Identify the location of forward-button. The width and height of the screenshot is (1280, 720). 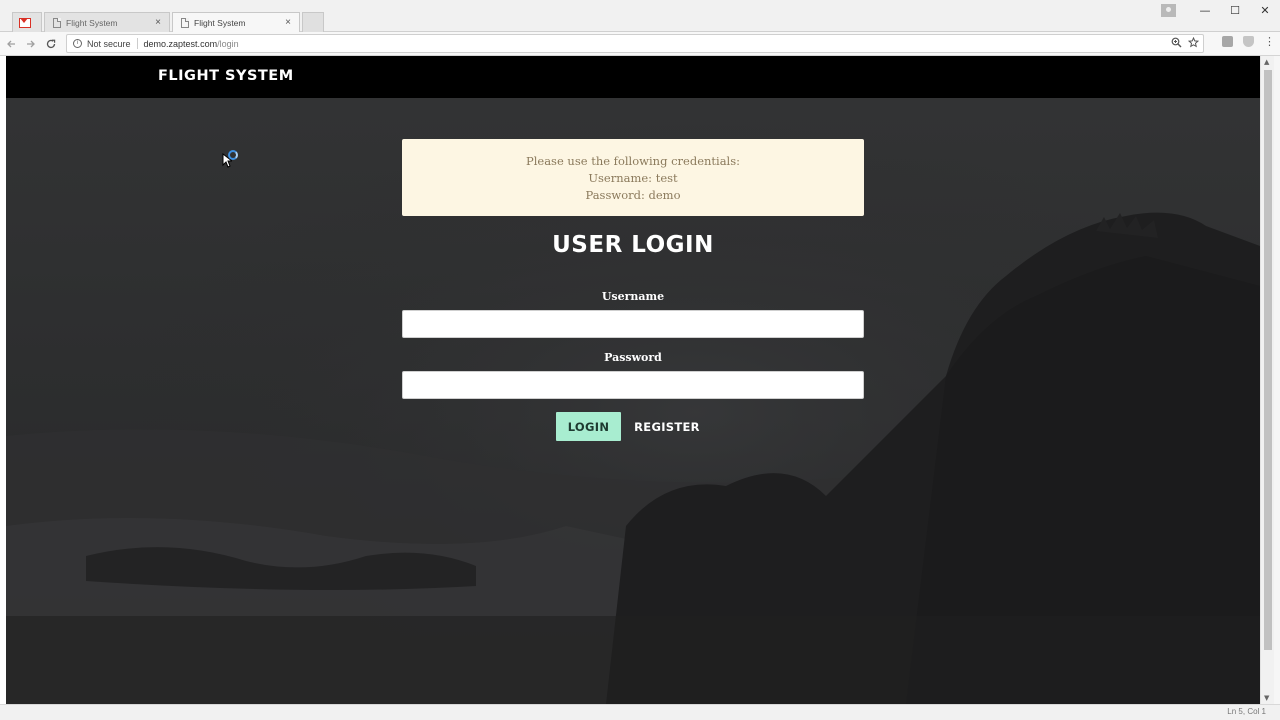
(31, 44).